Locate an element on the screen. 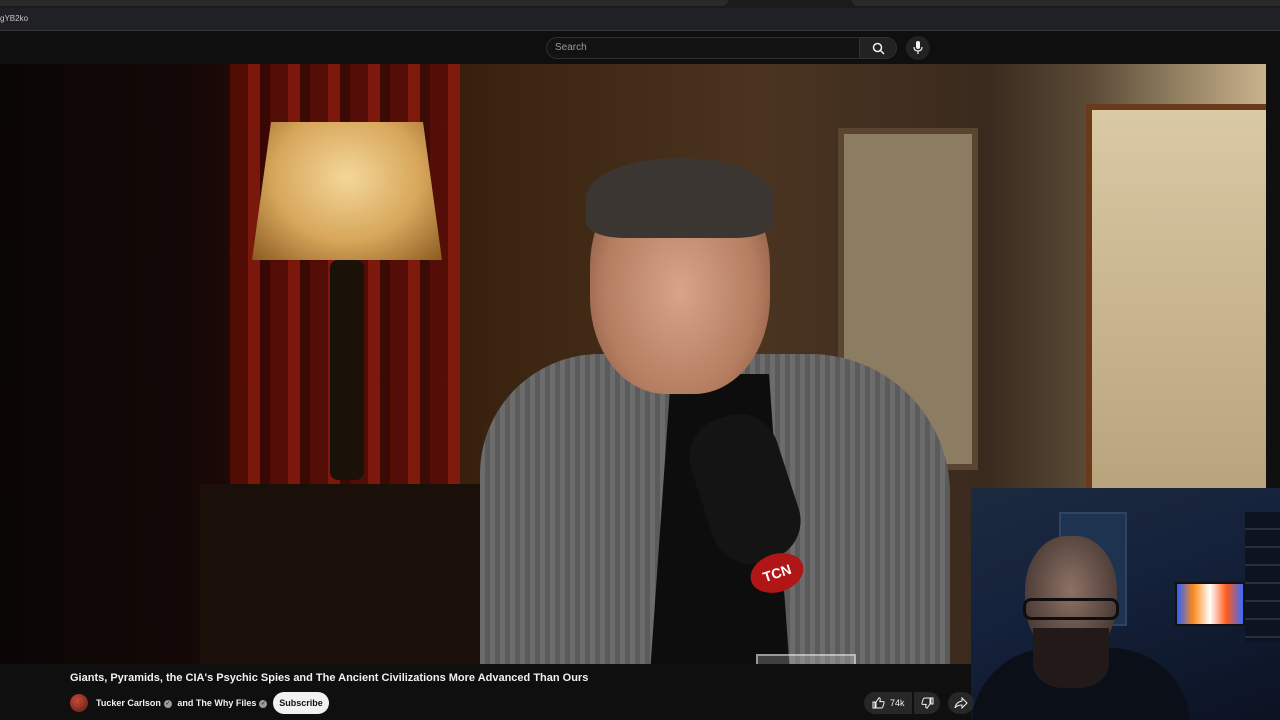  share-button is located at coordinates (961, 703).